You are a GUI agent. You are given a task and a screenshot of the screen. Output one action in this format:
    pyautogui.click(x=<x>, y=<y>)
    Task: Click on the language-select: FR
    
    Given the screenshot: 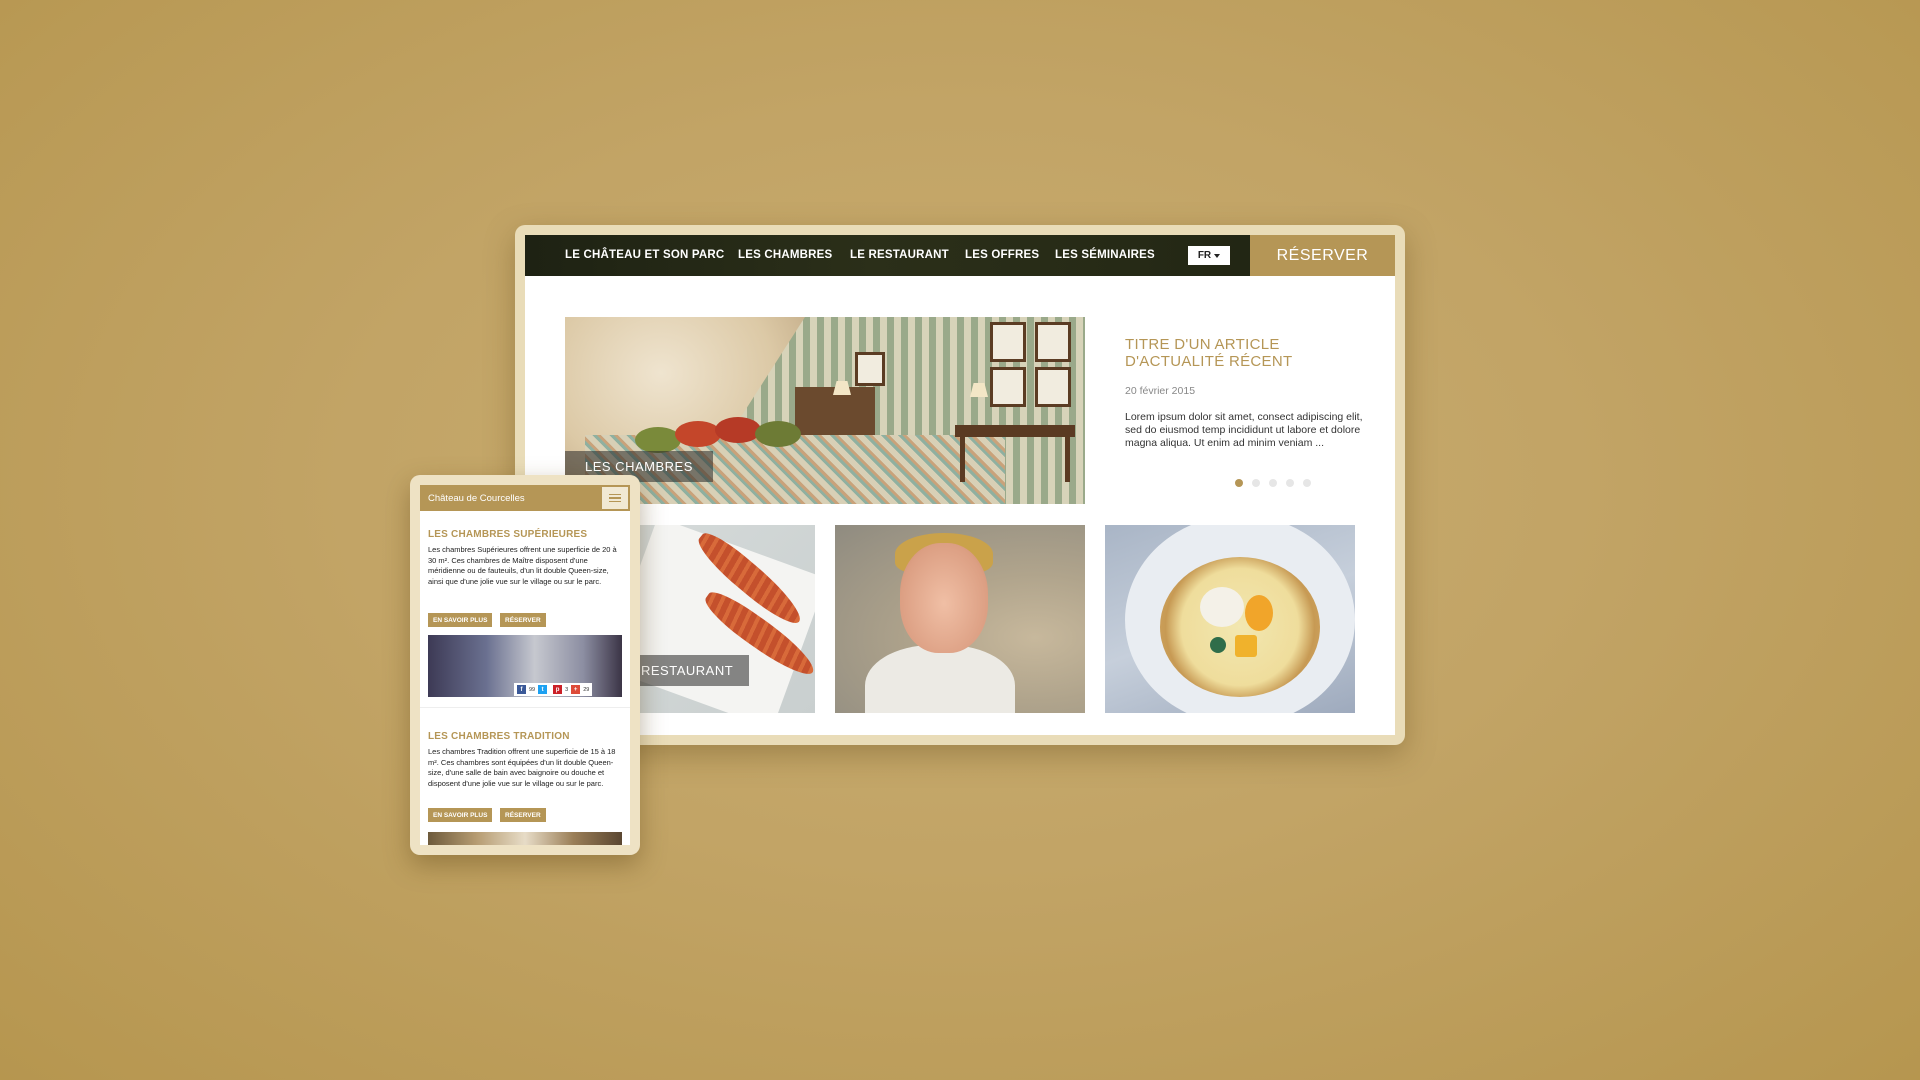 What is the action you would take?
    pyautogui.click(x=1209, y=255)
    